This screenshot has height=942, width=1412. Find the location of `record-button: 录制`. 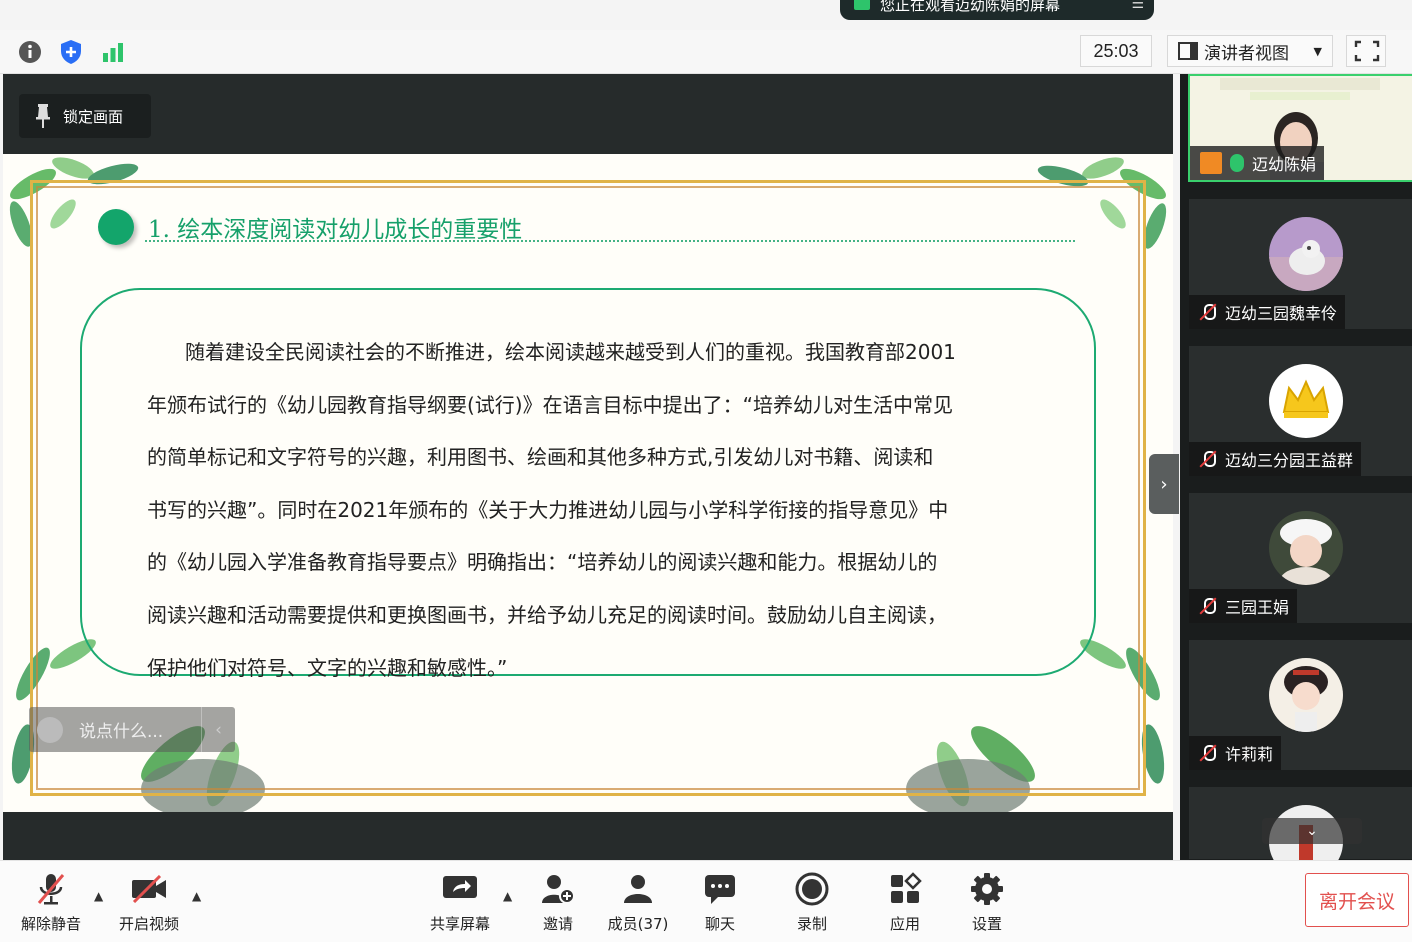

record-button: 录制 is located at coordinates (812, 902).